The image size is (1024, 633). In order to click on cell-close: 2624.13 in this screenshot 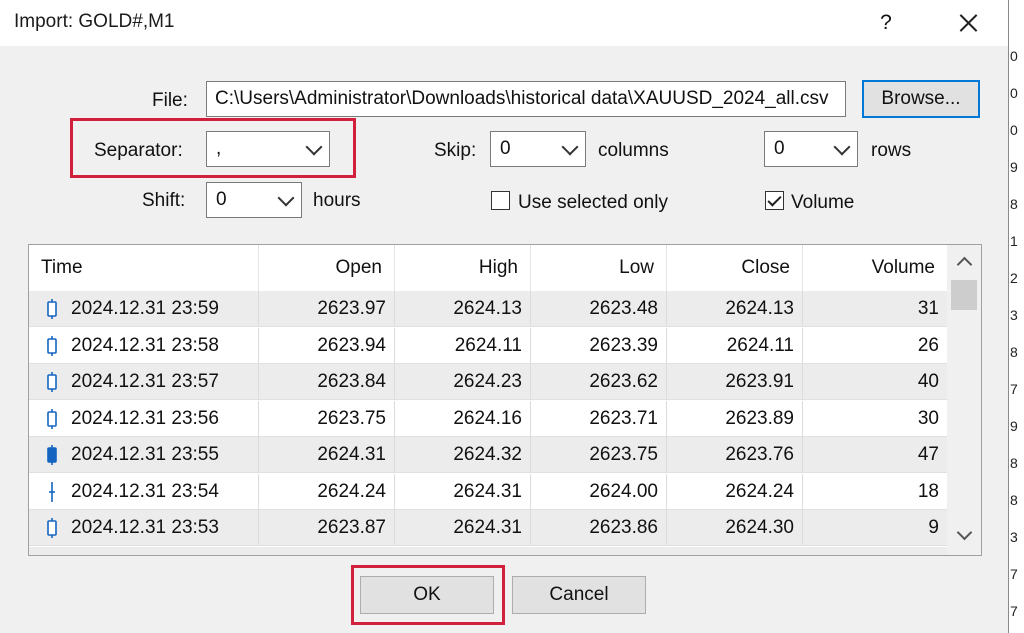, I will do `click(735, 308)`.